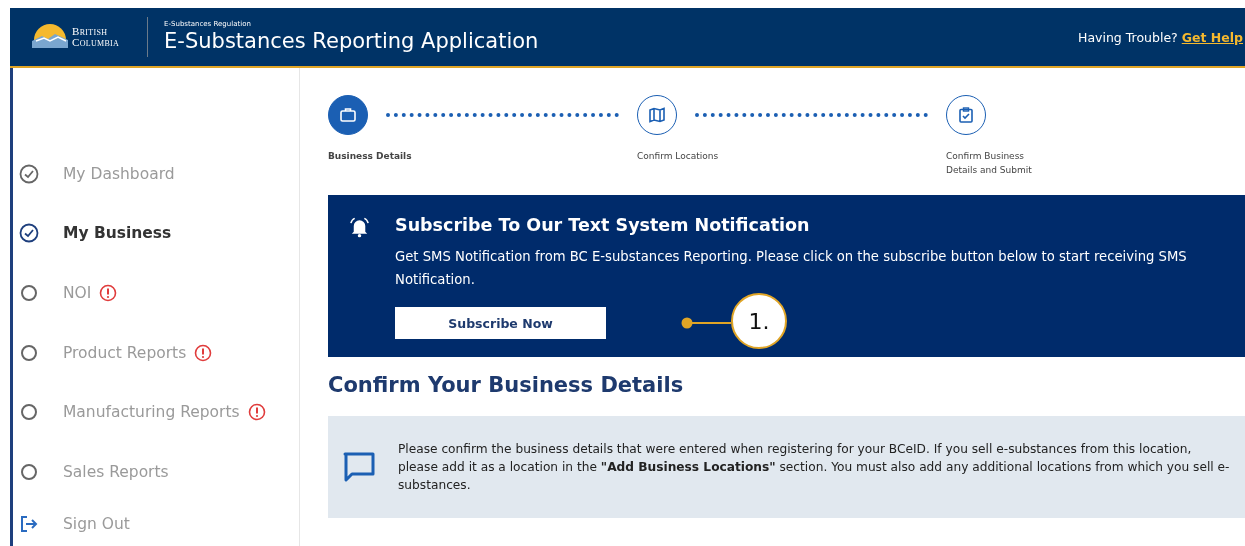  What do you see at coordinates (125, 352) in the screenshot?
I see `sidebar-item: Product Reports` at bounding box center [125, 352].